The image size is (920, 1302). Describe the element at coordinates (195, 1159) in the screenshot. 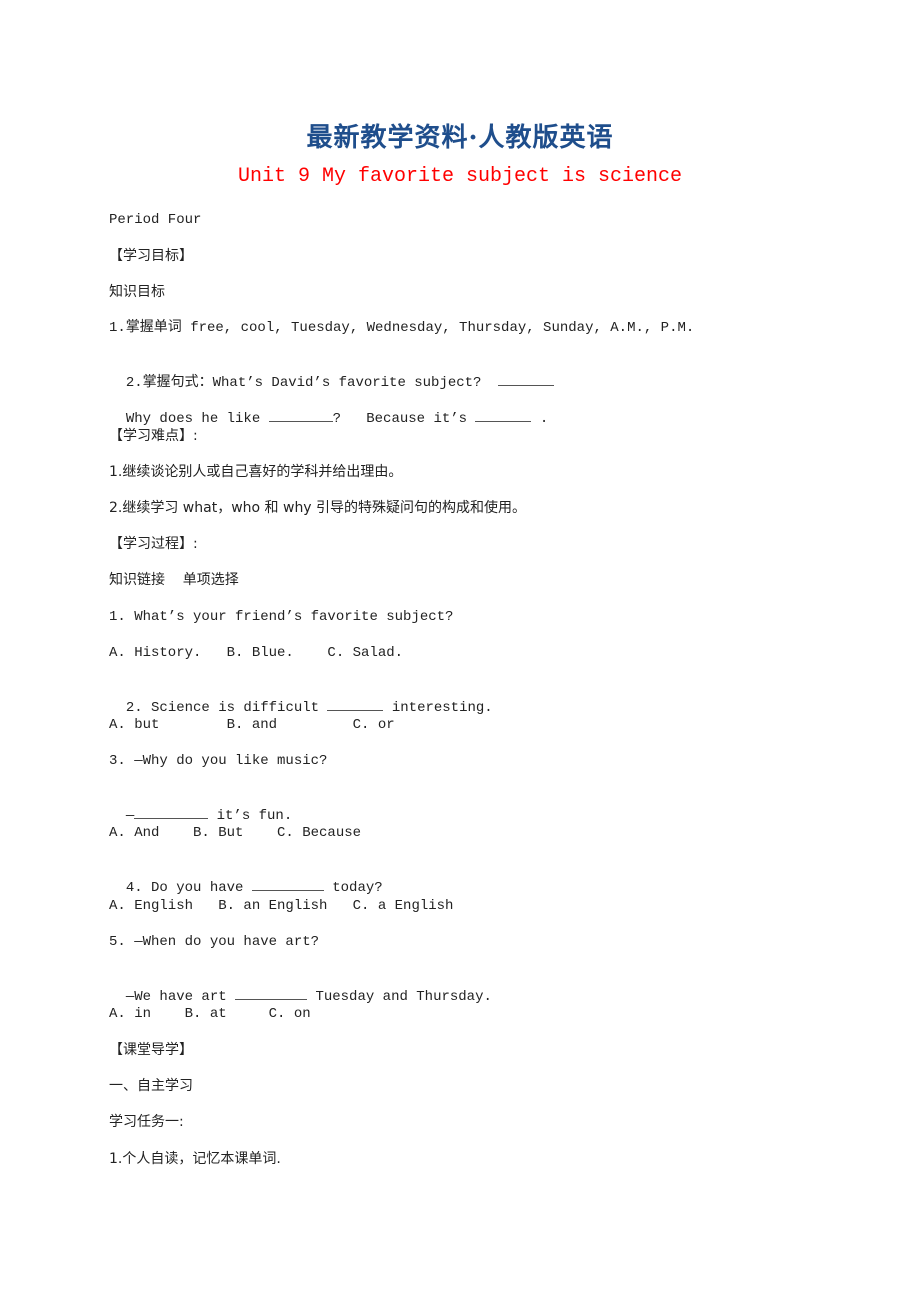

I see `task-1-item-1: 1.个人自读，记忆本课单词.` at that location.